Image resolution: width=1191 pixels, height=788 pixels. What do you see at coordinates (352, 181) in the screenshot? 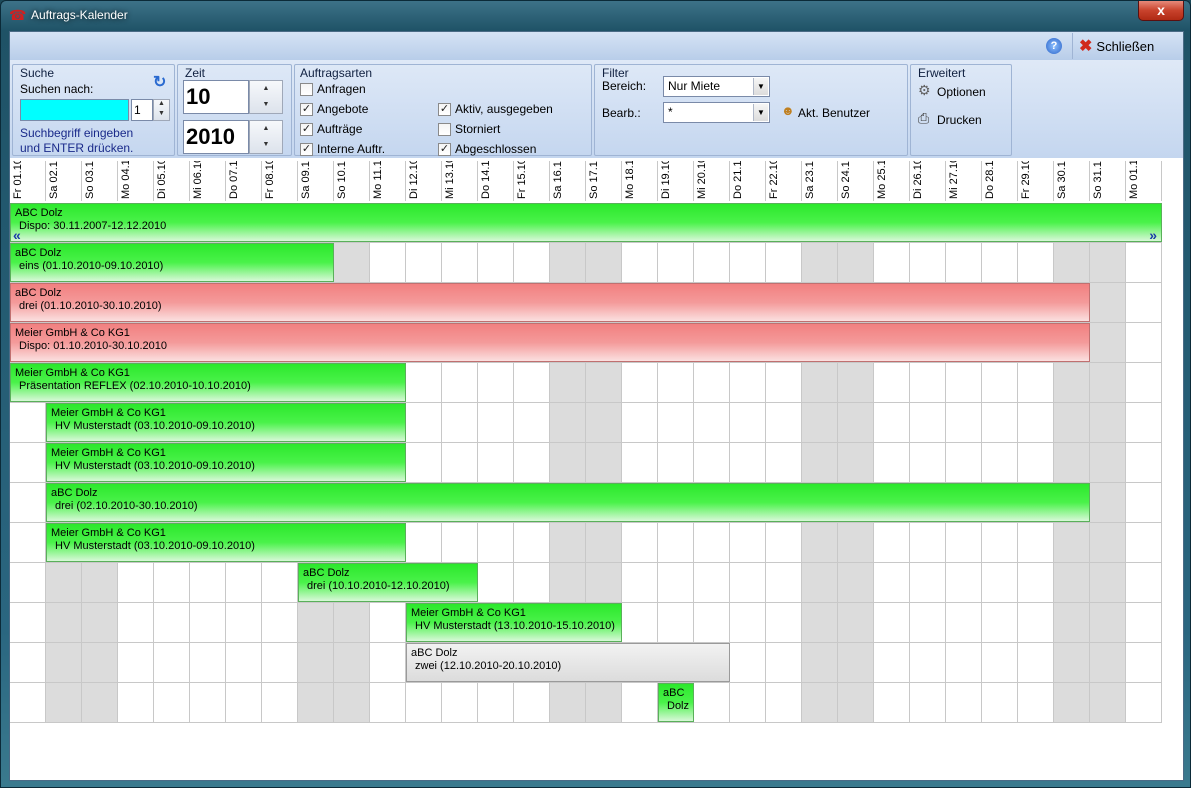
I see `day-column-header: So 10.10.` at bounding box center [352, 181].